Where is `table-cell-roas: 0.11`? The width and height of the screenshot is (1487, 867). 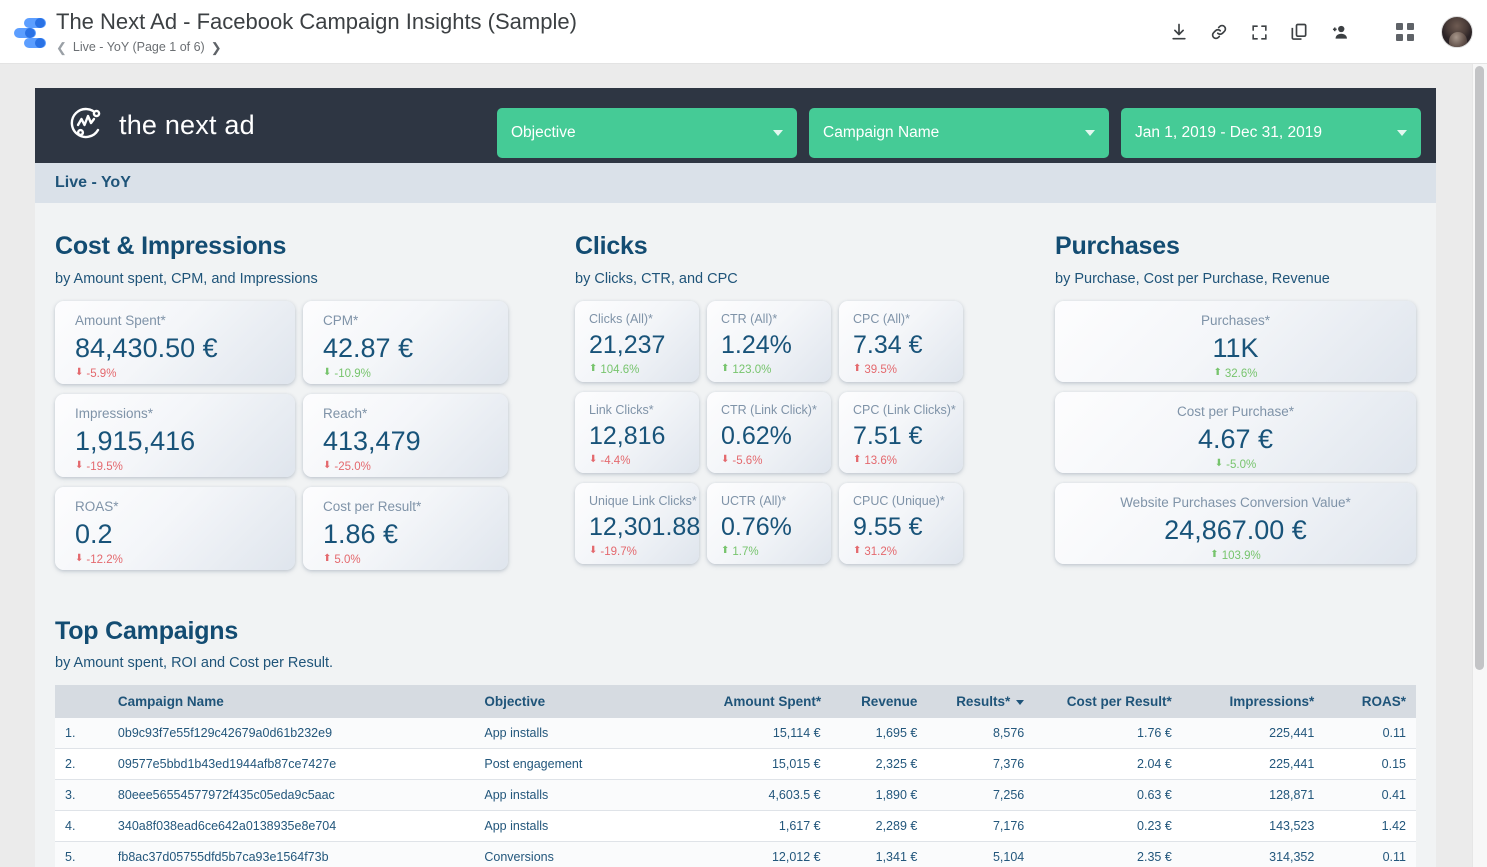
table-cell-roas: 0.11 is located at coordinates (1370, 733).